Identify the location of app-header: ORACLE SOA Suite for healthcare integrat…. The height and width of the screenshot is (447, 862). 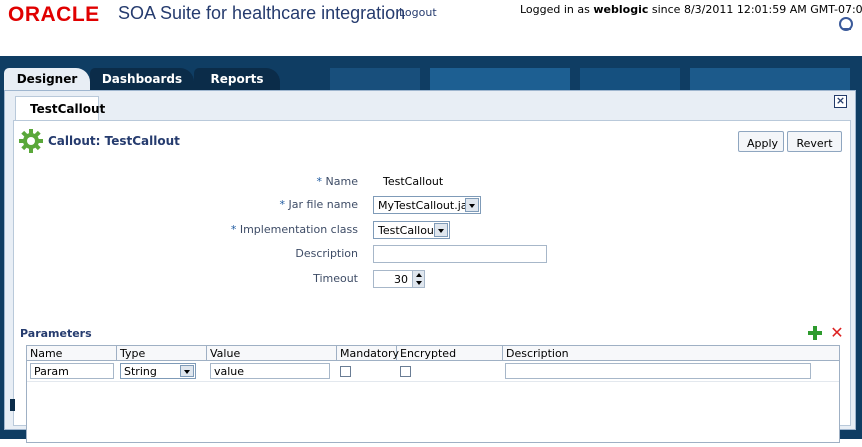
(431, 28).